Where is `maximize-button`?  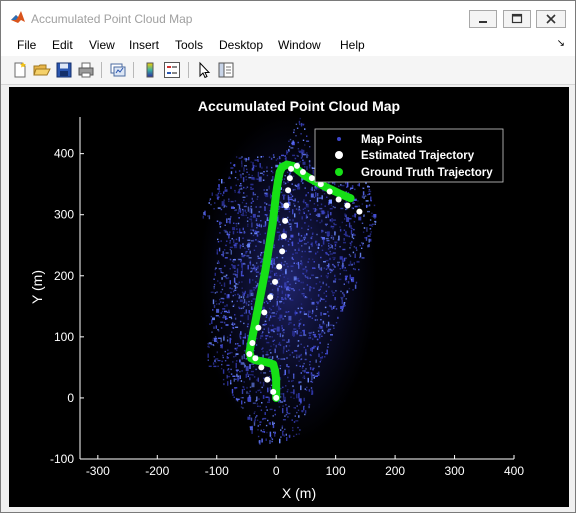 maximize-button is located at coordinates (517, 19).